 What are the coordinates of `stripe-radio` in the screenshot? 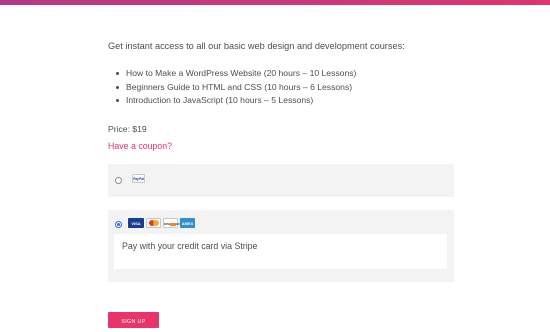 It's located at (118, 224).